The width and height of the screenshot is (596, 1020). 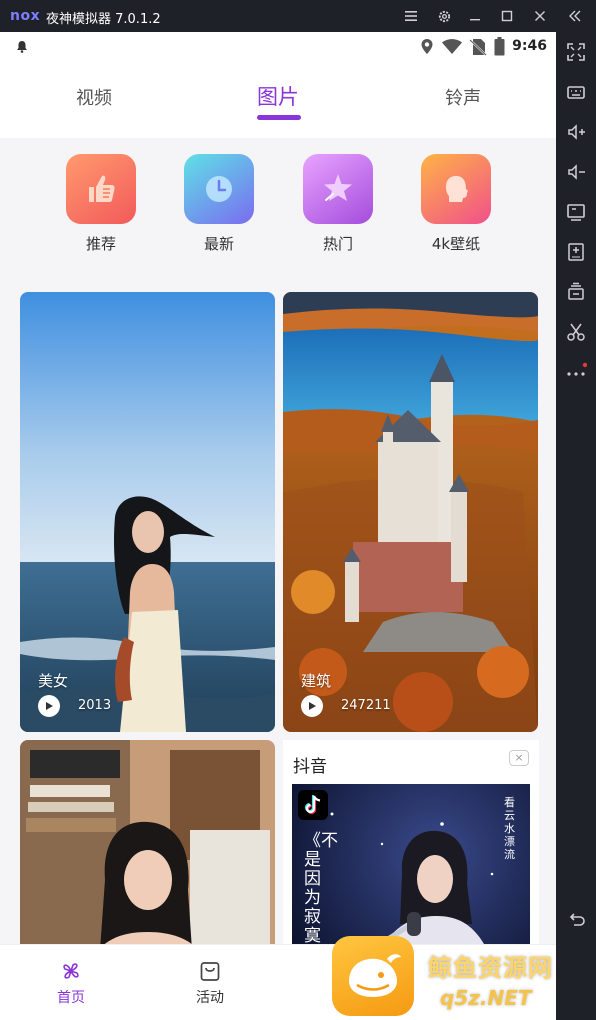 I want to click on tab-video: 视频, so click(x=94, y=97).